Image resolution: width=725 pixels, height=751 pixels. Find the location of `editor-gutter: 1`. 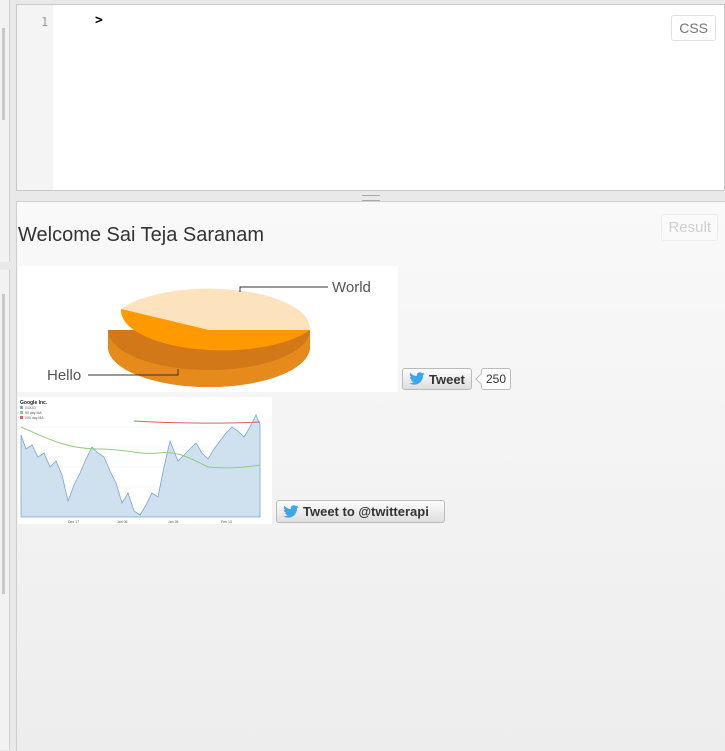

editor-gutter: 1 is located at coordinates (35, 97).